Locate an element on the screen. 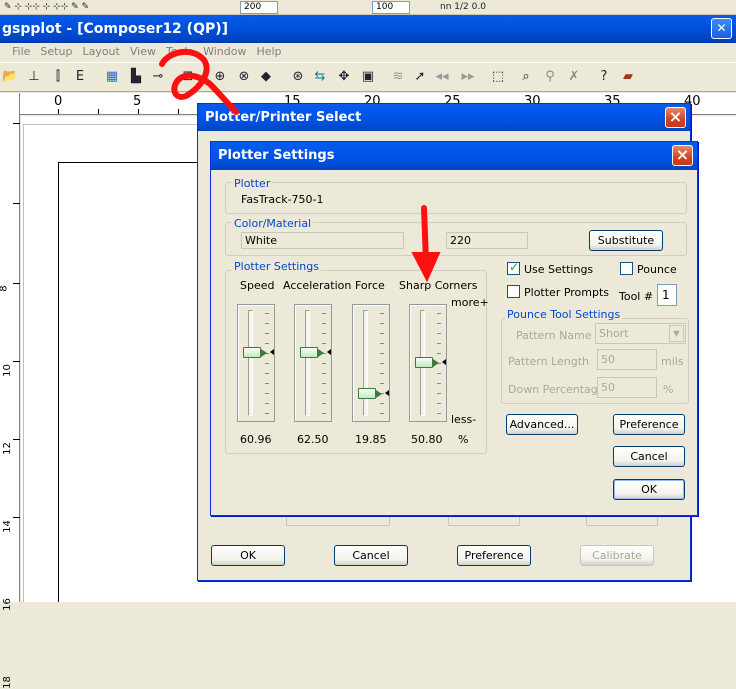 This screenshot has width=736, height=689. frame-icon: ▣ is located at coordinates (368, 77).